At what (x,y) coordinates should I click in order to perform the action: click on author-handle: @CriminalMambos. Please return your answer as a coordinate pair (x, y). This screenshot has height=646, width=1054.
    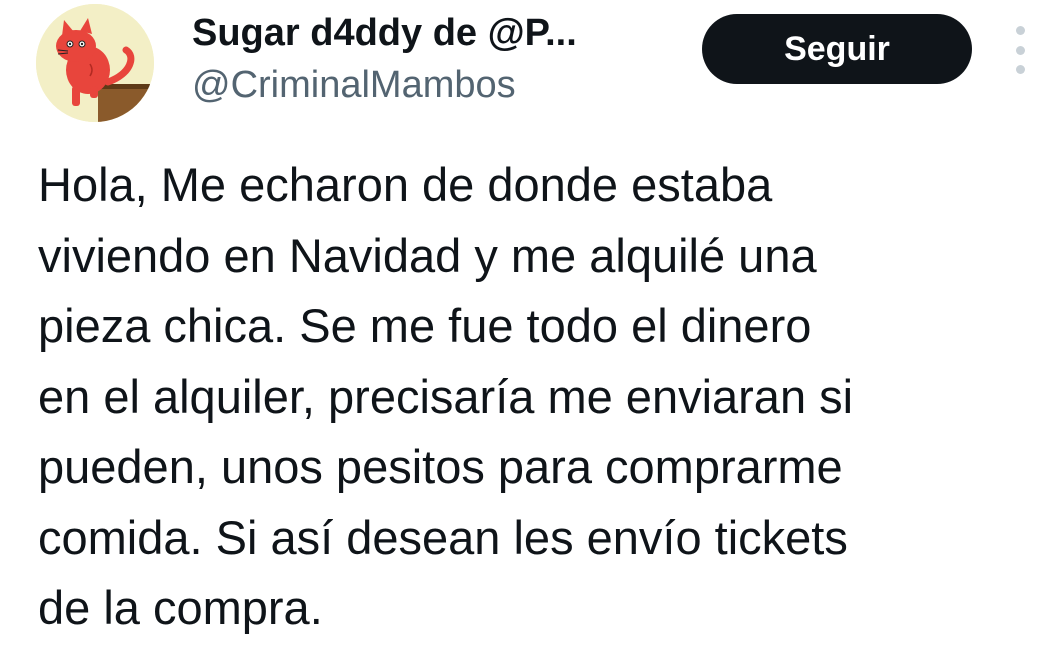
    Looking at the image, I should click on (354, 85).